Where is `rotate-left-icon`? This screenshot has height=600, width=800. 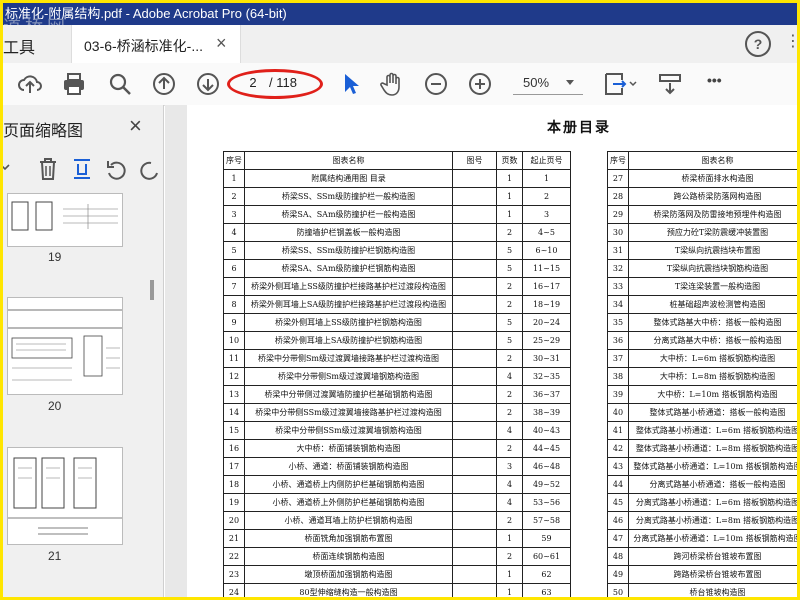 rotate-left-icon is located at coordinates (116, 169).